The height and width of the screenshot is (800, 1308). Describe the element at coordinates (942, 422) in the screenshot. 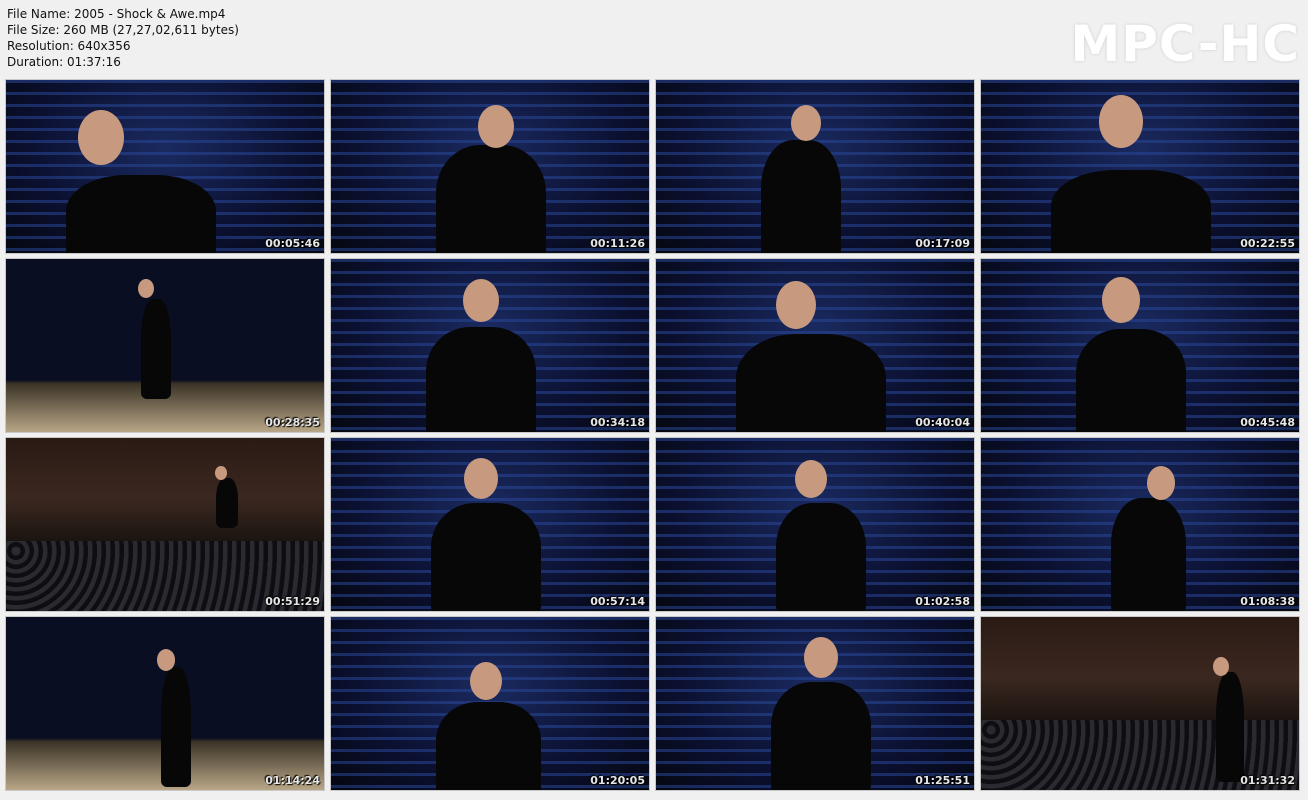

I see `timestamp-label: 00:40:04` at that location.